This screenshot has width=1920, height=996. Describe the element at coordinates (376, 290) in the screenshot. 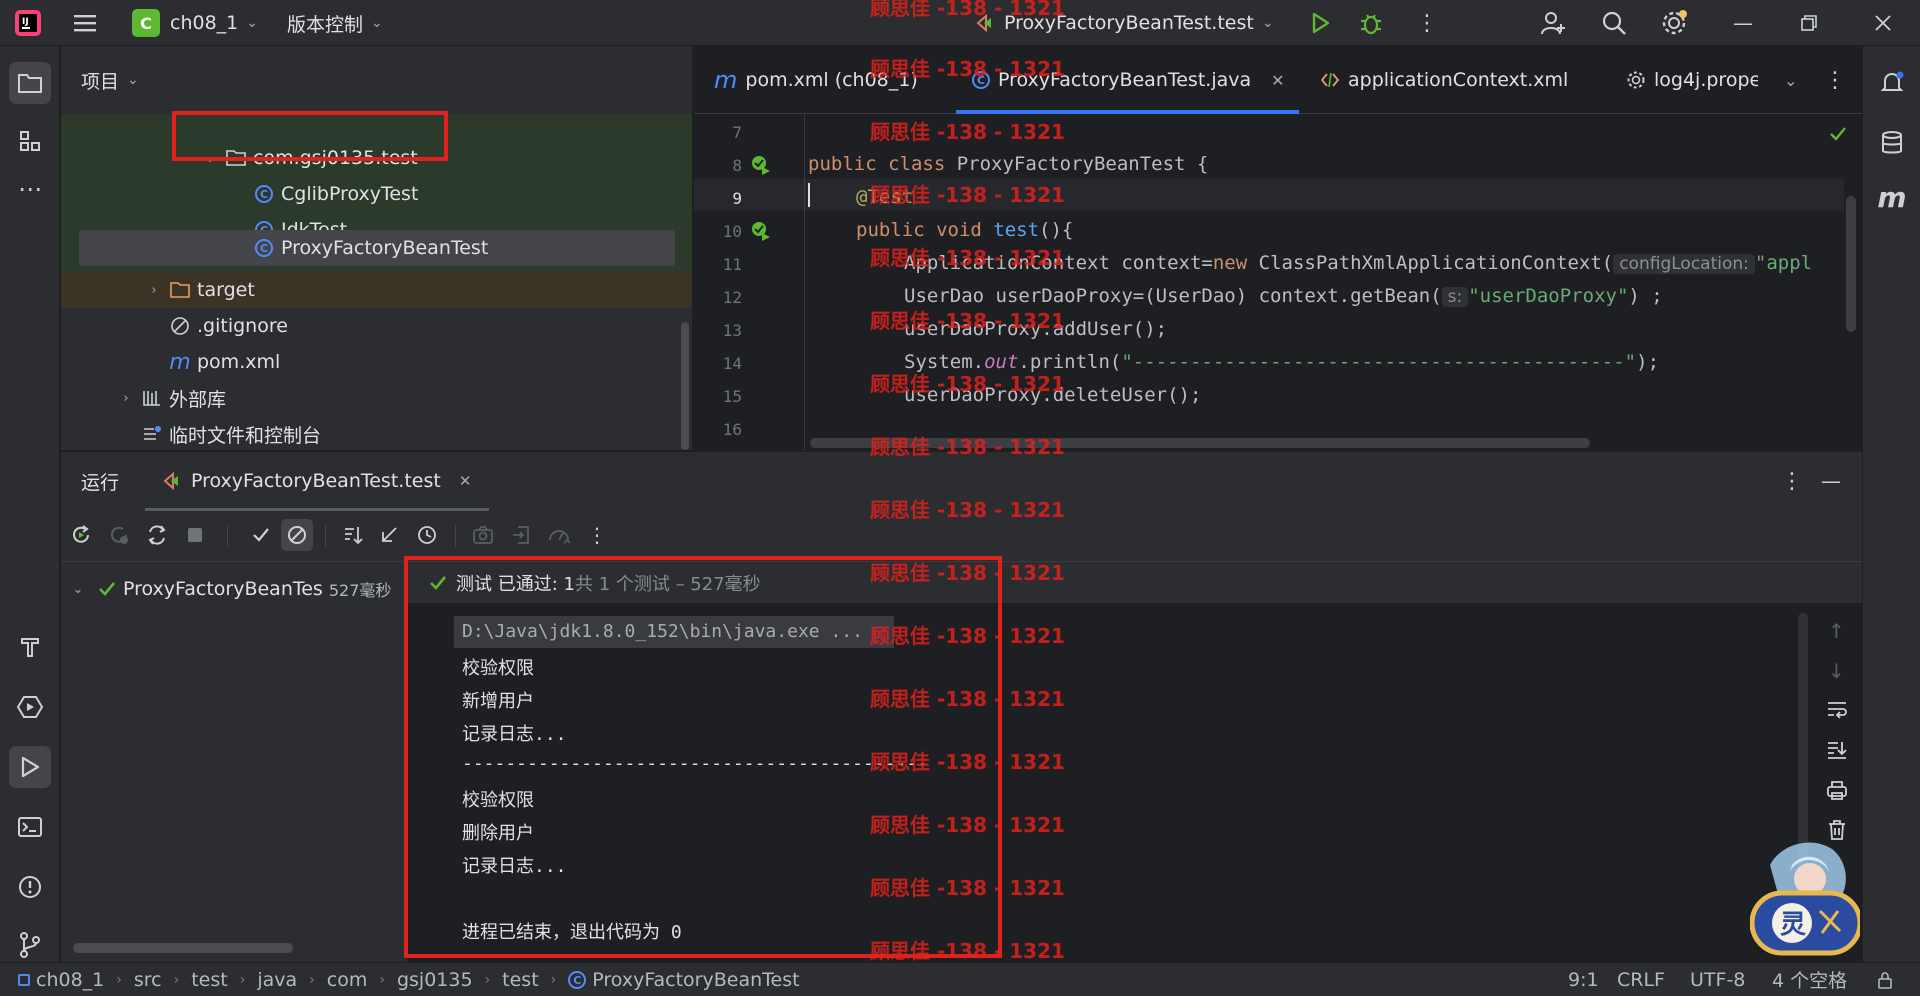

I see `tree-item-folder: › target` at that location.